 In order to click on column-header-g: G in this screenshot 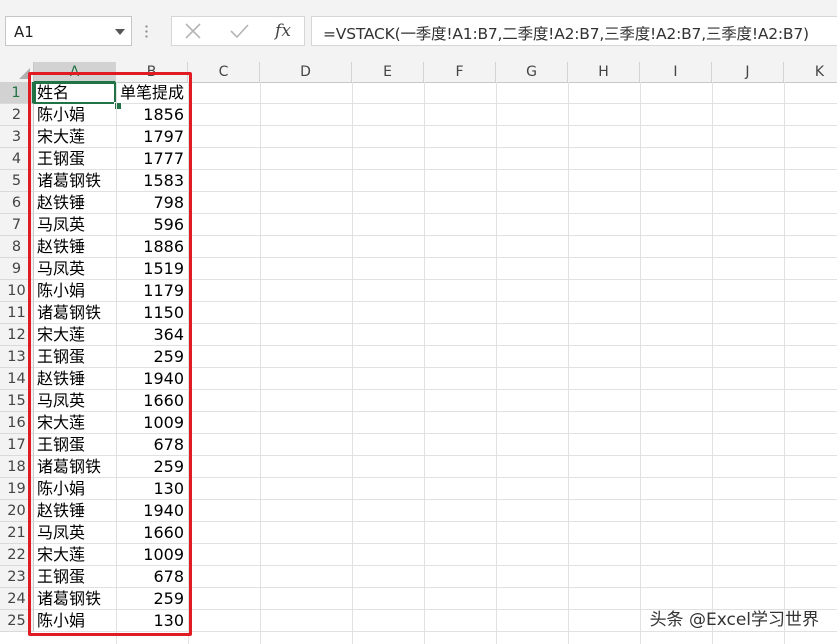, I will do `click(532, 72)`.